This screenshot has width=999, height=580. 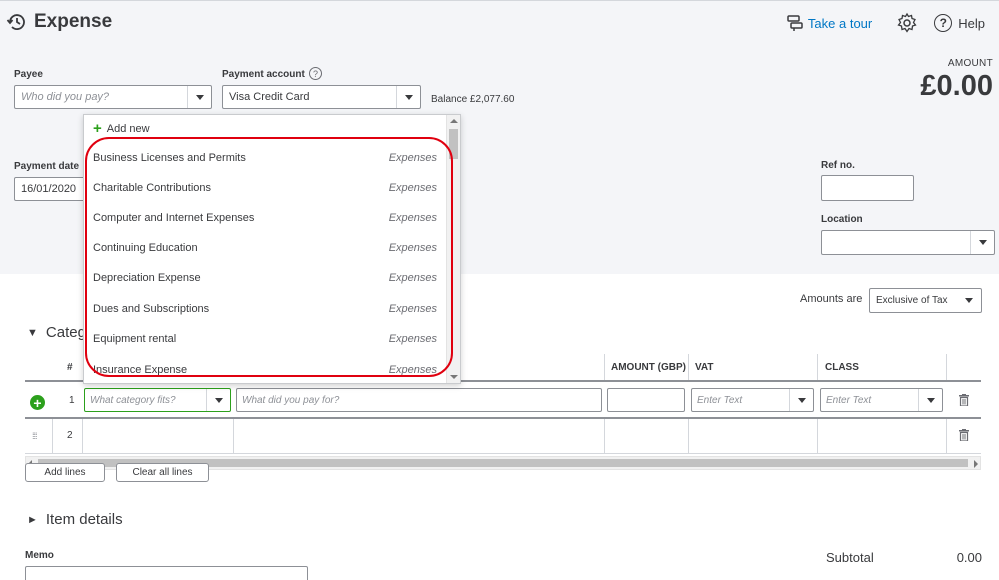 What do you see at coordinates (47, 166) in the screenshot?
I see `payment-date-label: Payment date` at bounding box center [47, 166].